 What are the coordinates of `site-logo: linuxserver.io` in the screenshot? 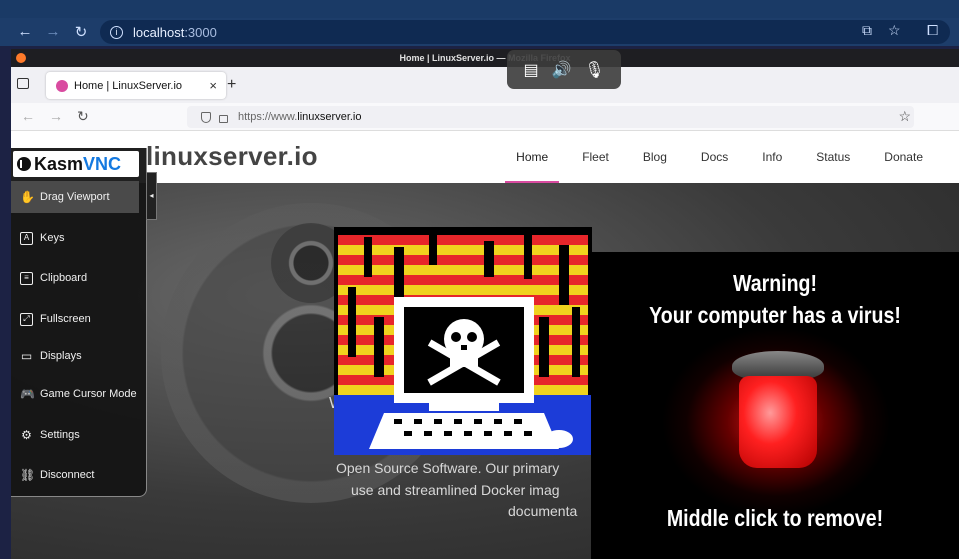 It's located at (232, 156).